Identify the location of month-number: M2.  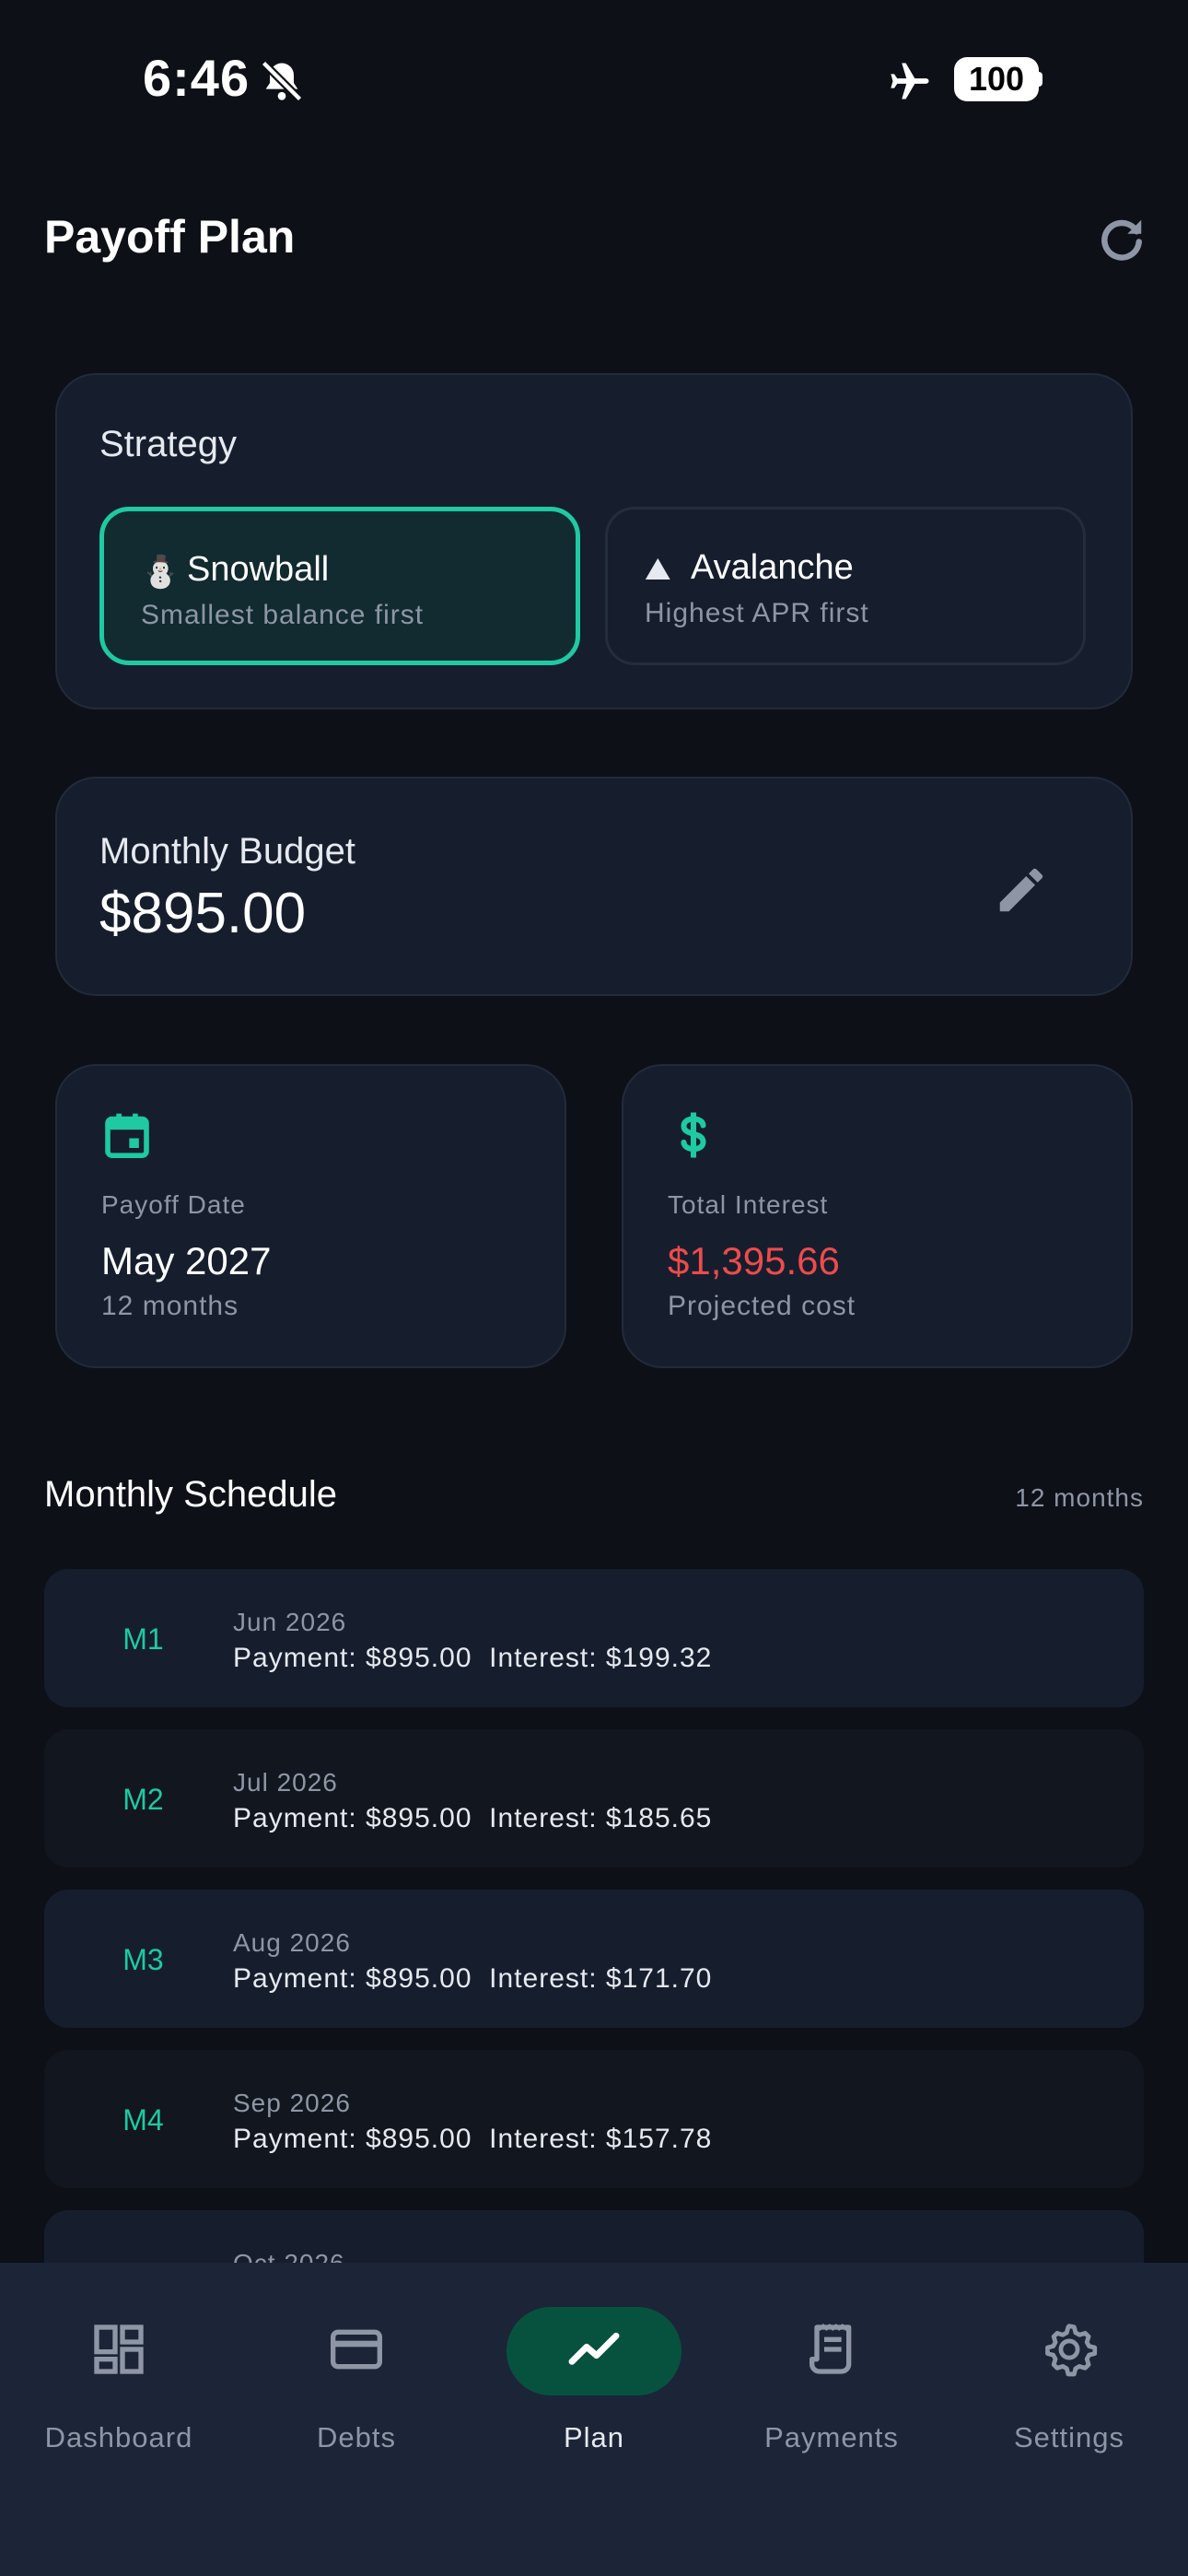
(143, 1799).